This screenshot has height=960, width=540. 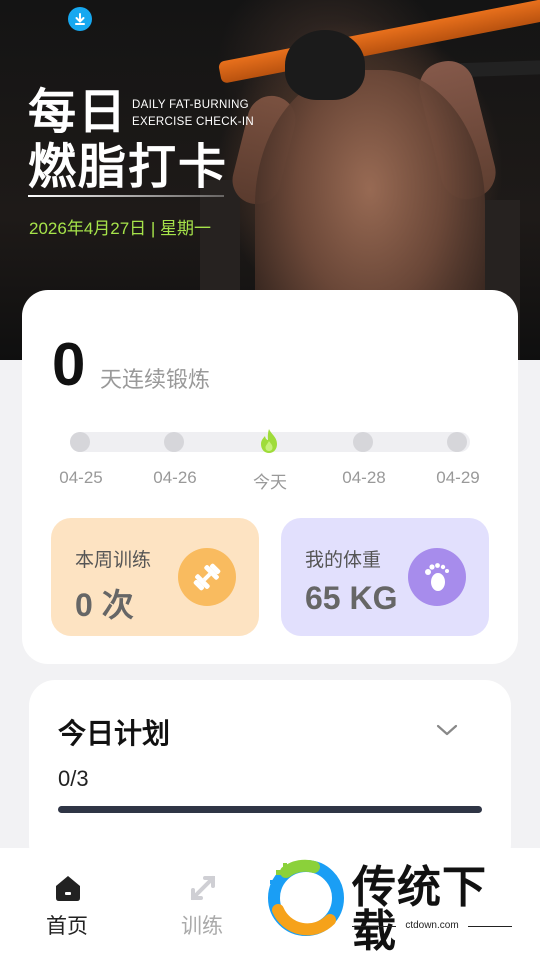 I want to click on today-plan-progress-bar, so click(x=270, y=809).